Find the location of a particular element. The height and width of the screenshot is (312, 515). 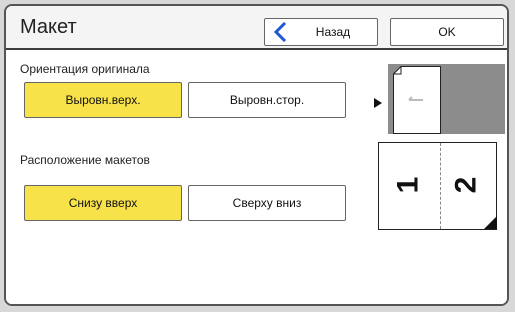

orientation-side-label: Выровн.стор. is located at coordinates (267, 100).